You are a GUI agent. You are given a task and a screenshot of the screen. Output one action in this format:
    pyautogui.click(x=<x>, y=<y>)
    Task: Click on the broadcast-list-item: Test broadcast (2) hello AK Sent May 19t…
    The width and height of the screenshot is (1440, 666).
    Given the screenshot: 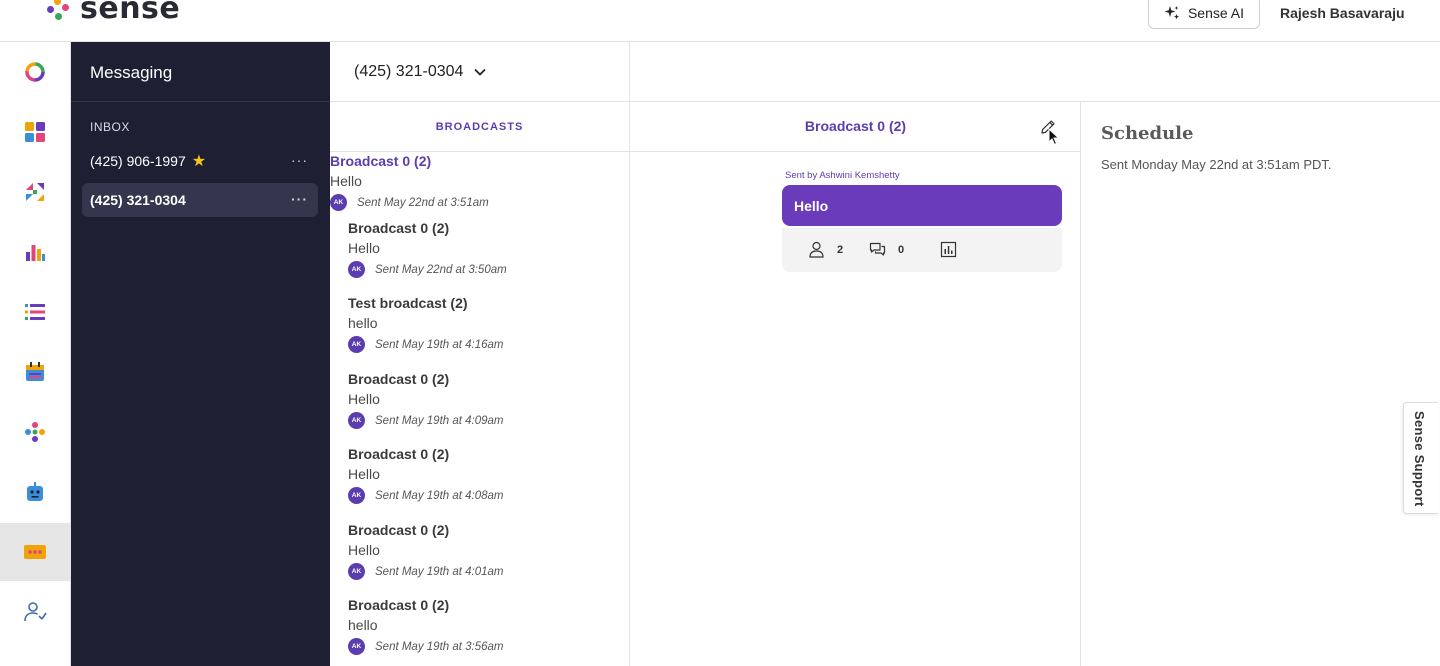 What is the action you would take?
    pyautogui.click(x=483, y=324)
    